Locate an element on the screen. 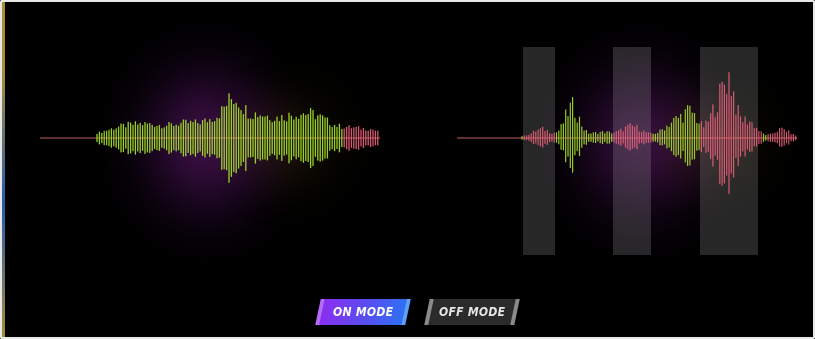 Image resolution: width=815 pixels, height=339 pixels. on-mode-button: ON MODE is located at coordinates (363, 312).